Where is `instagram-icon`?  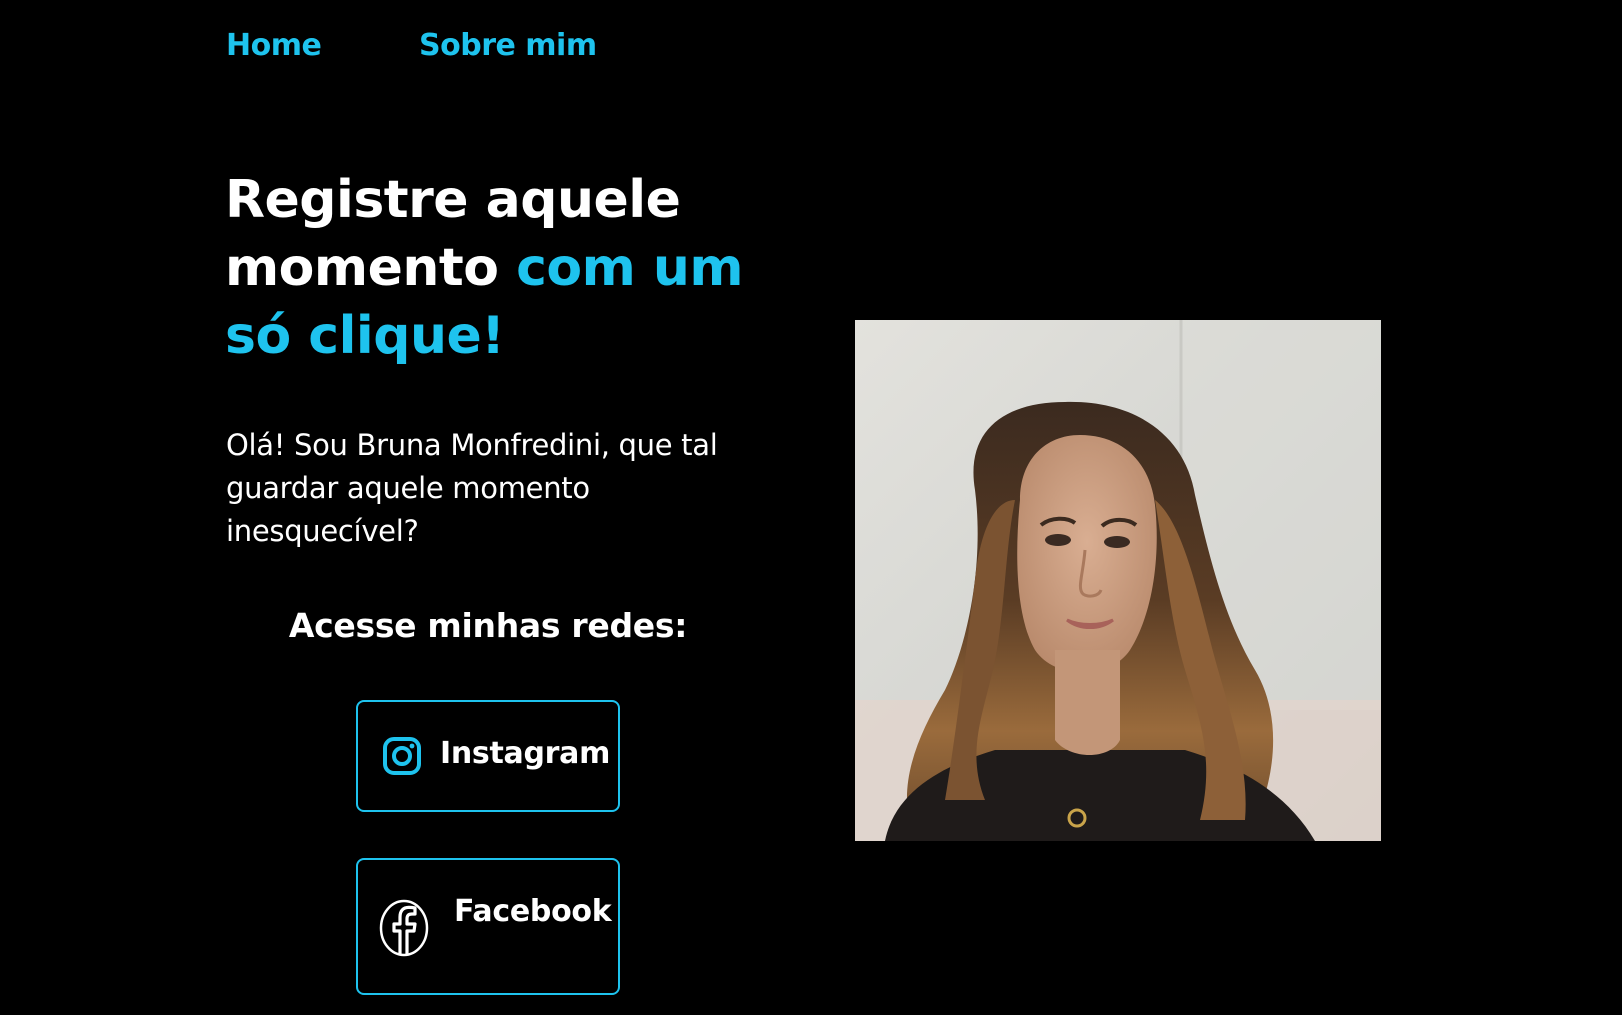
instagram-icon is located at coordinates (402, 756).